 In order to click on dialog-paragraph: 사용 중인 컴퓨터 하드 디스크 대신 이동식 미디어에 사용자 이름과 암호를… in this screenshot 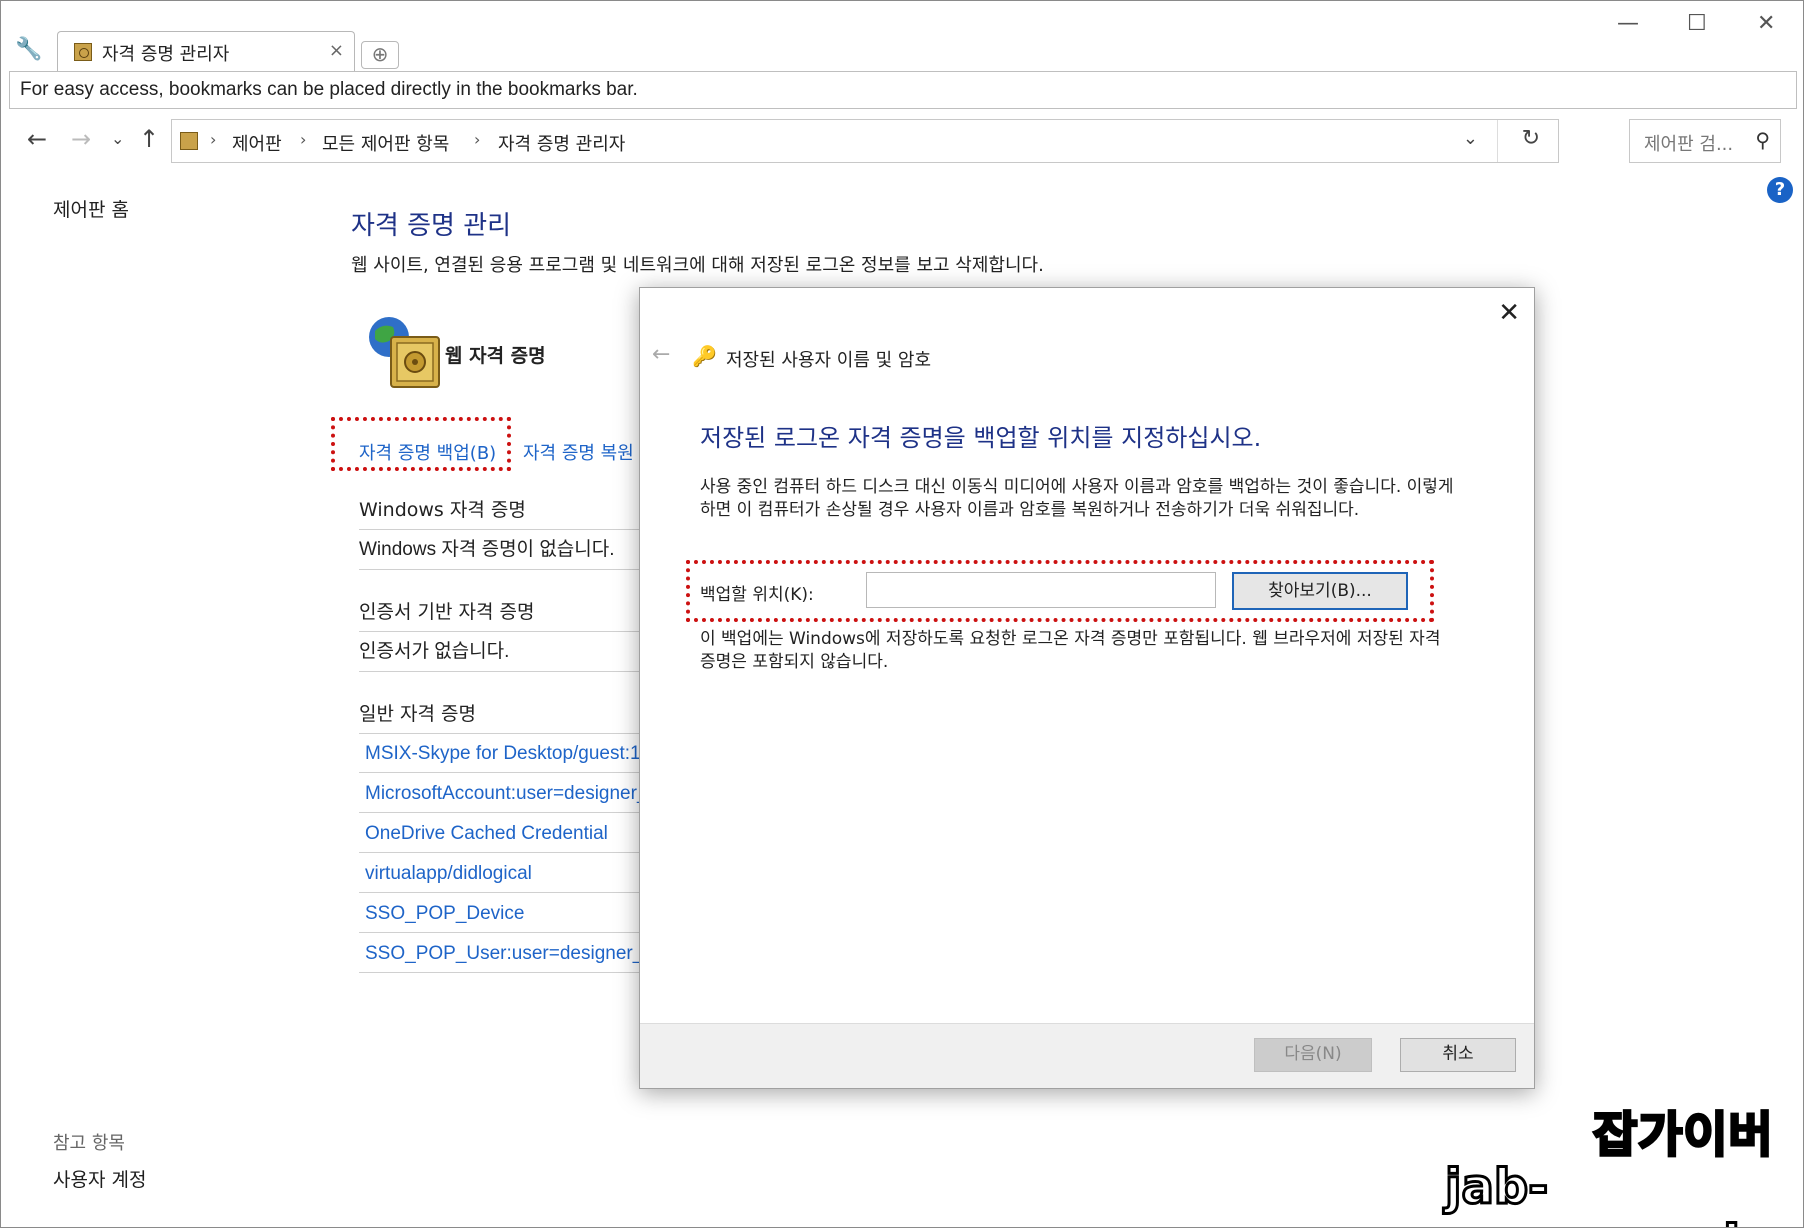, I will do `click(1077, 498)`.